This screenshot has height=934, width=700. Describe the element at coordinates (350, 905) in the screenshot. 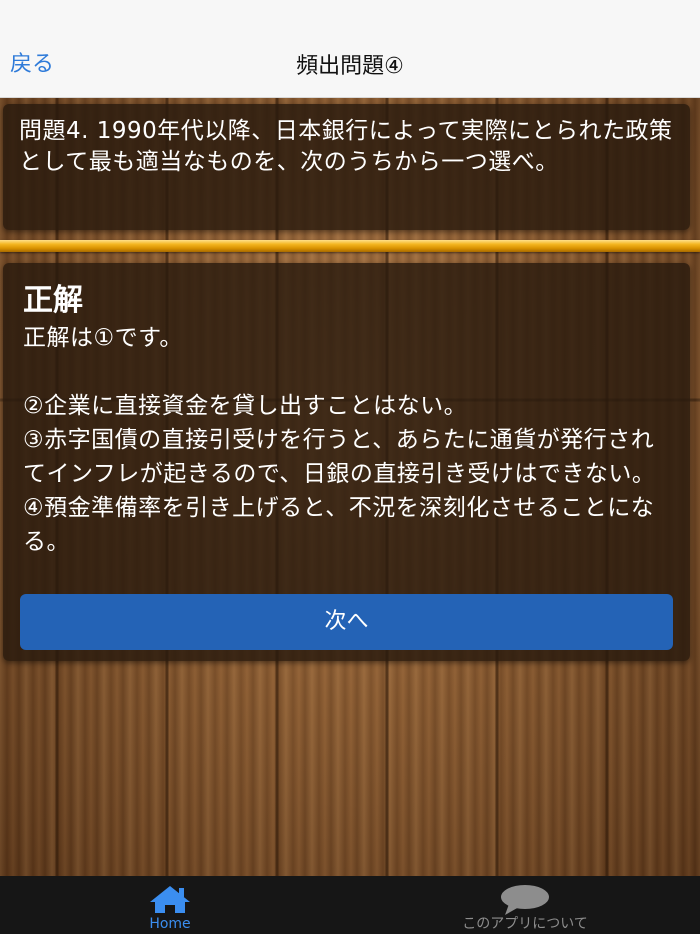

I see `tab-bar: Home このアプリについて` at that location.